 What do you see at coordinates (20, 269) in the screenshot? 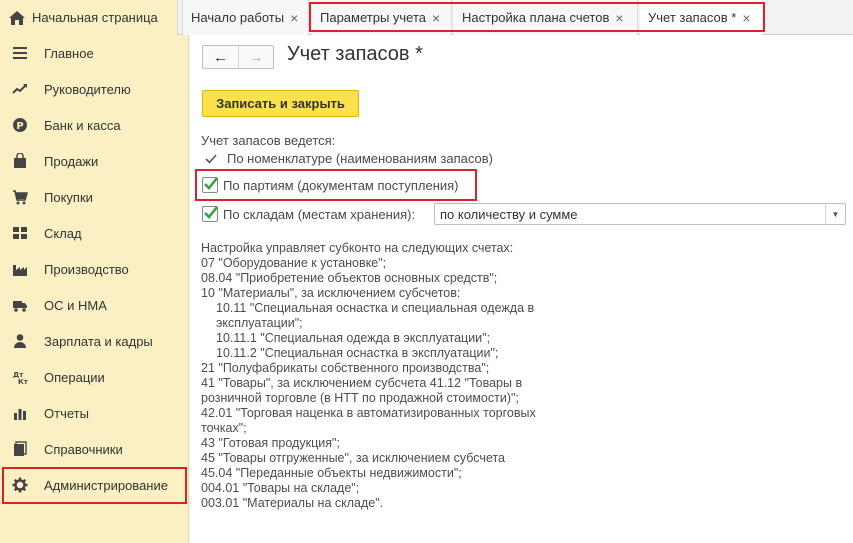
I see `factory-icon` at bounding box center [20, 269].